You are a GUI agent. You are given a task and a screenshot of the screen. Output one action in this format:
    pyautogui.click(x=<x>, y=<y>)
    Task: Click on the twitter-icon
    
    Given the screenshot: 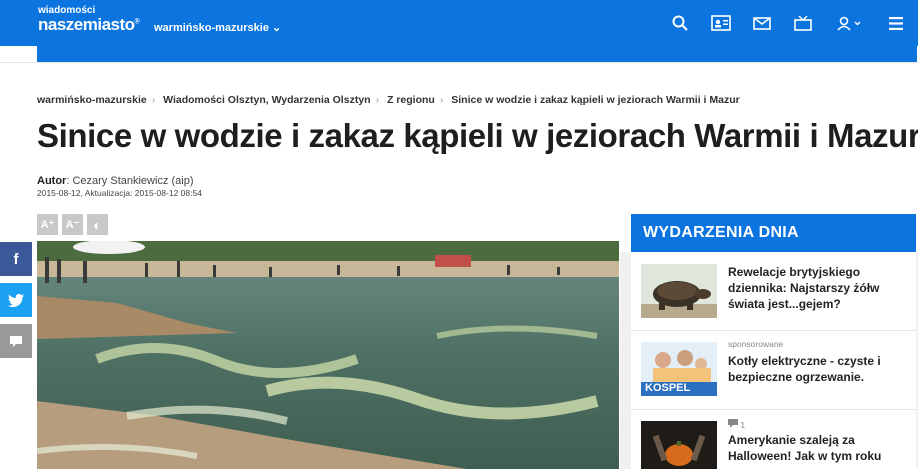 What is the action you would take?
    pyautogui.click(x=16, y=300)
    